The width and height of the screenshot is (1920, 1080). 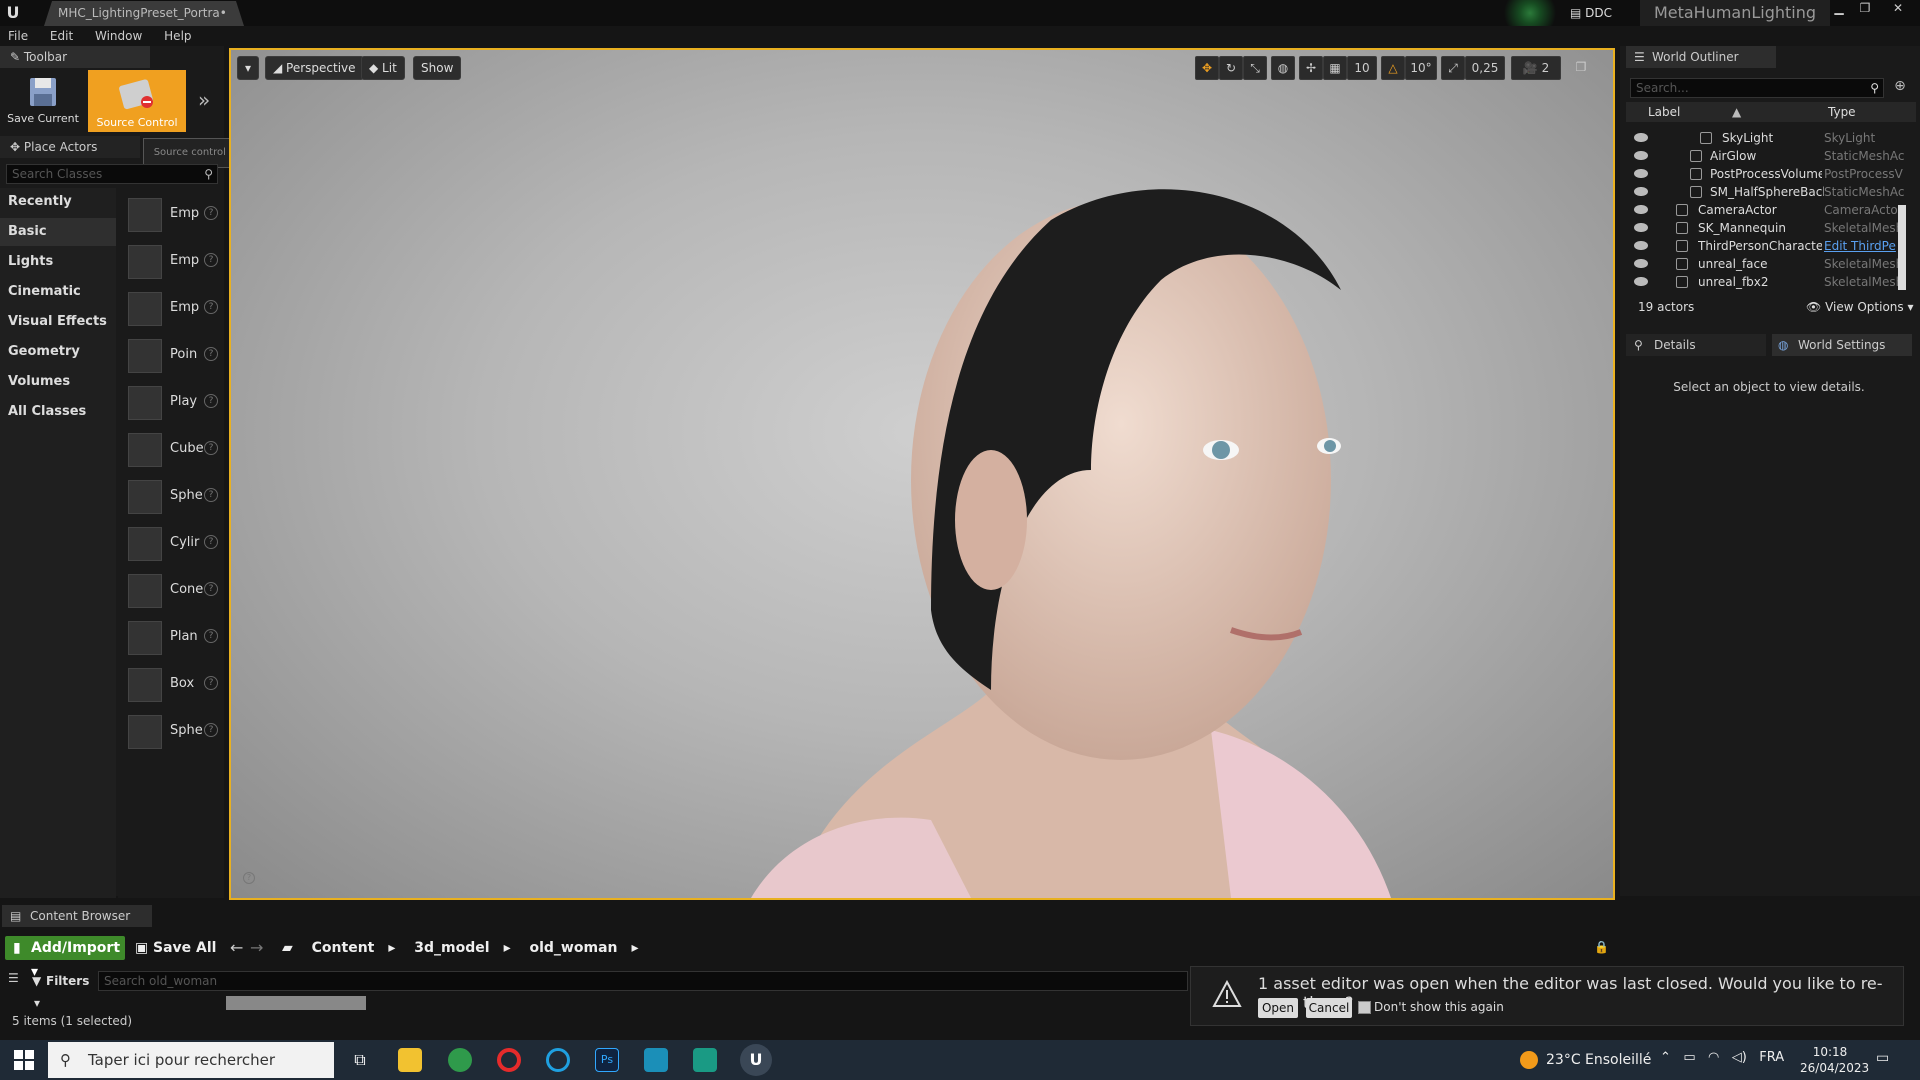 I want to click on menu-edit: Edit, so click(x=57, y=36).